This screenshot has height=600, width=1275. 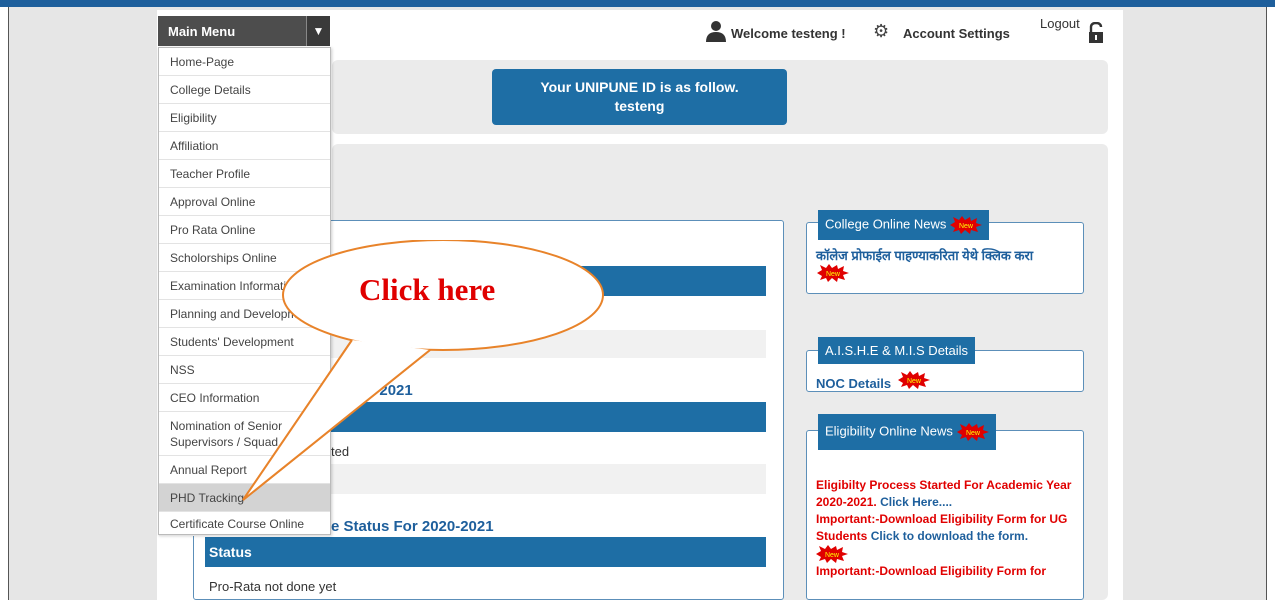 What do you see at coordinates (244, 174) in the screenshot?
I see `menu-item: Teacher Profile` at bounding box center [244, 174].